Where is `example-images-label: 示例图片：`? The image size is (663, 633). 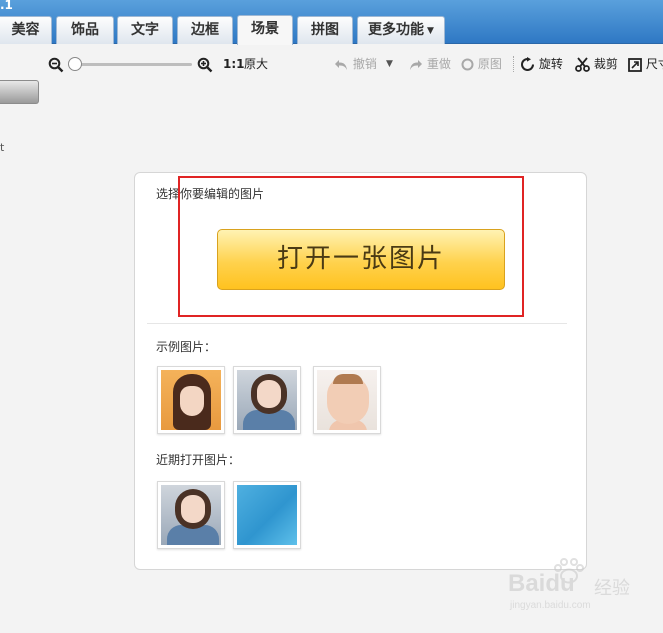
example-images-label: 示例图片： is located at coordinates (186, 347).